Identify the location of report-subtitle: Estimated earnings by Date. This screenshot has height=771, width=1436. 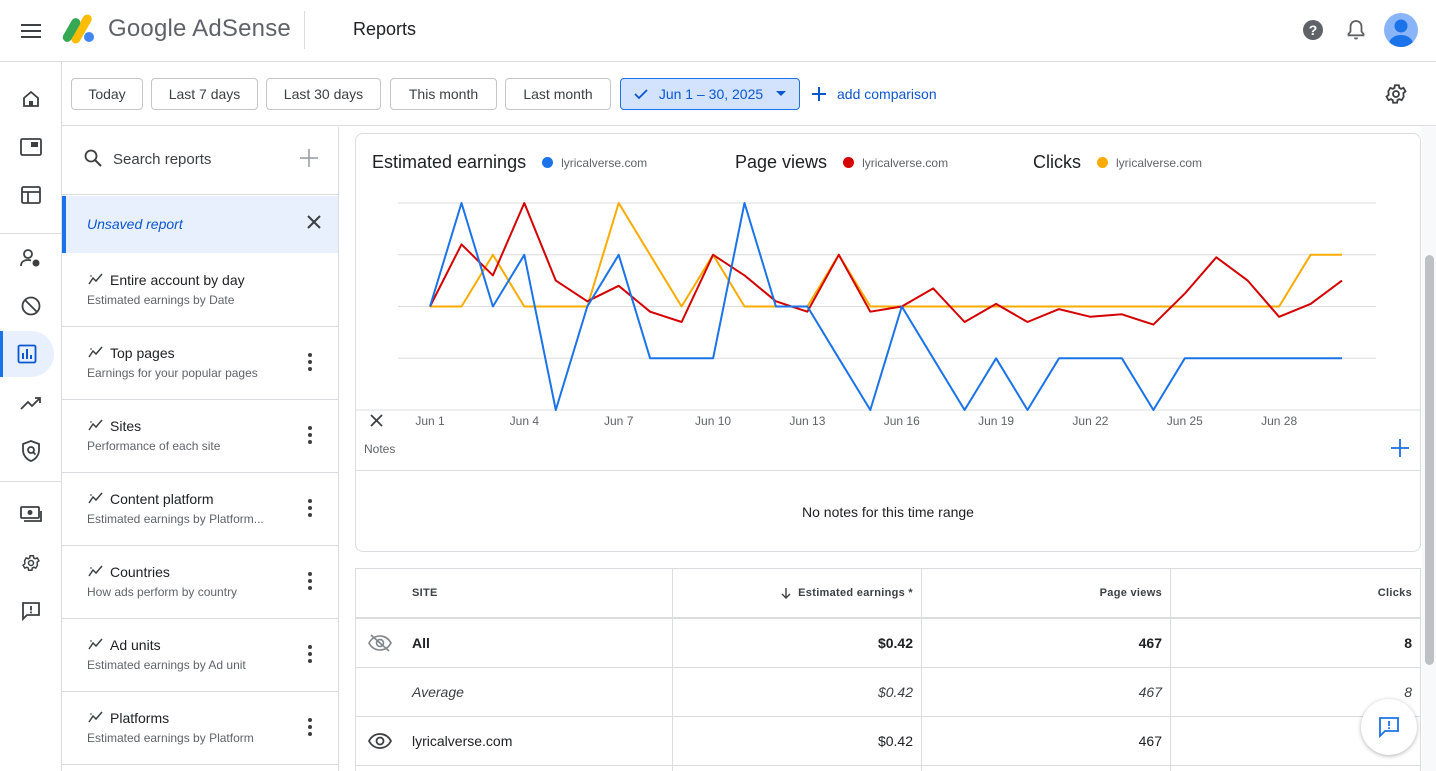
(161, 300).